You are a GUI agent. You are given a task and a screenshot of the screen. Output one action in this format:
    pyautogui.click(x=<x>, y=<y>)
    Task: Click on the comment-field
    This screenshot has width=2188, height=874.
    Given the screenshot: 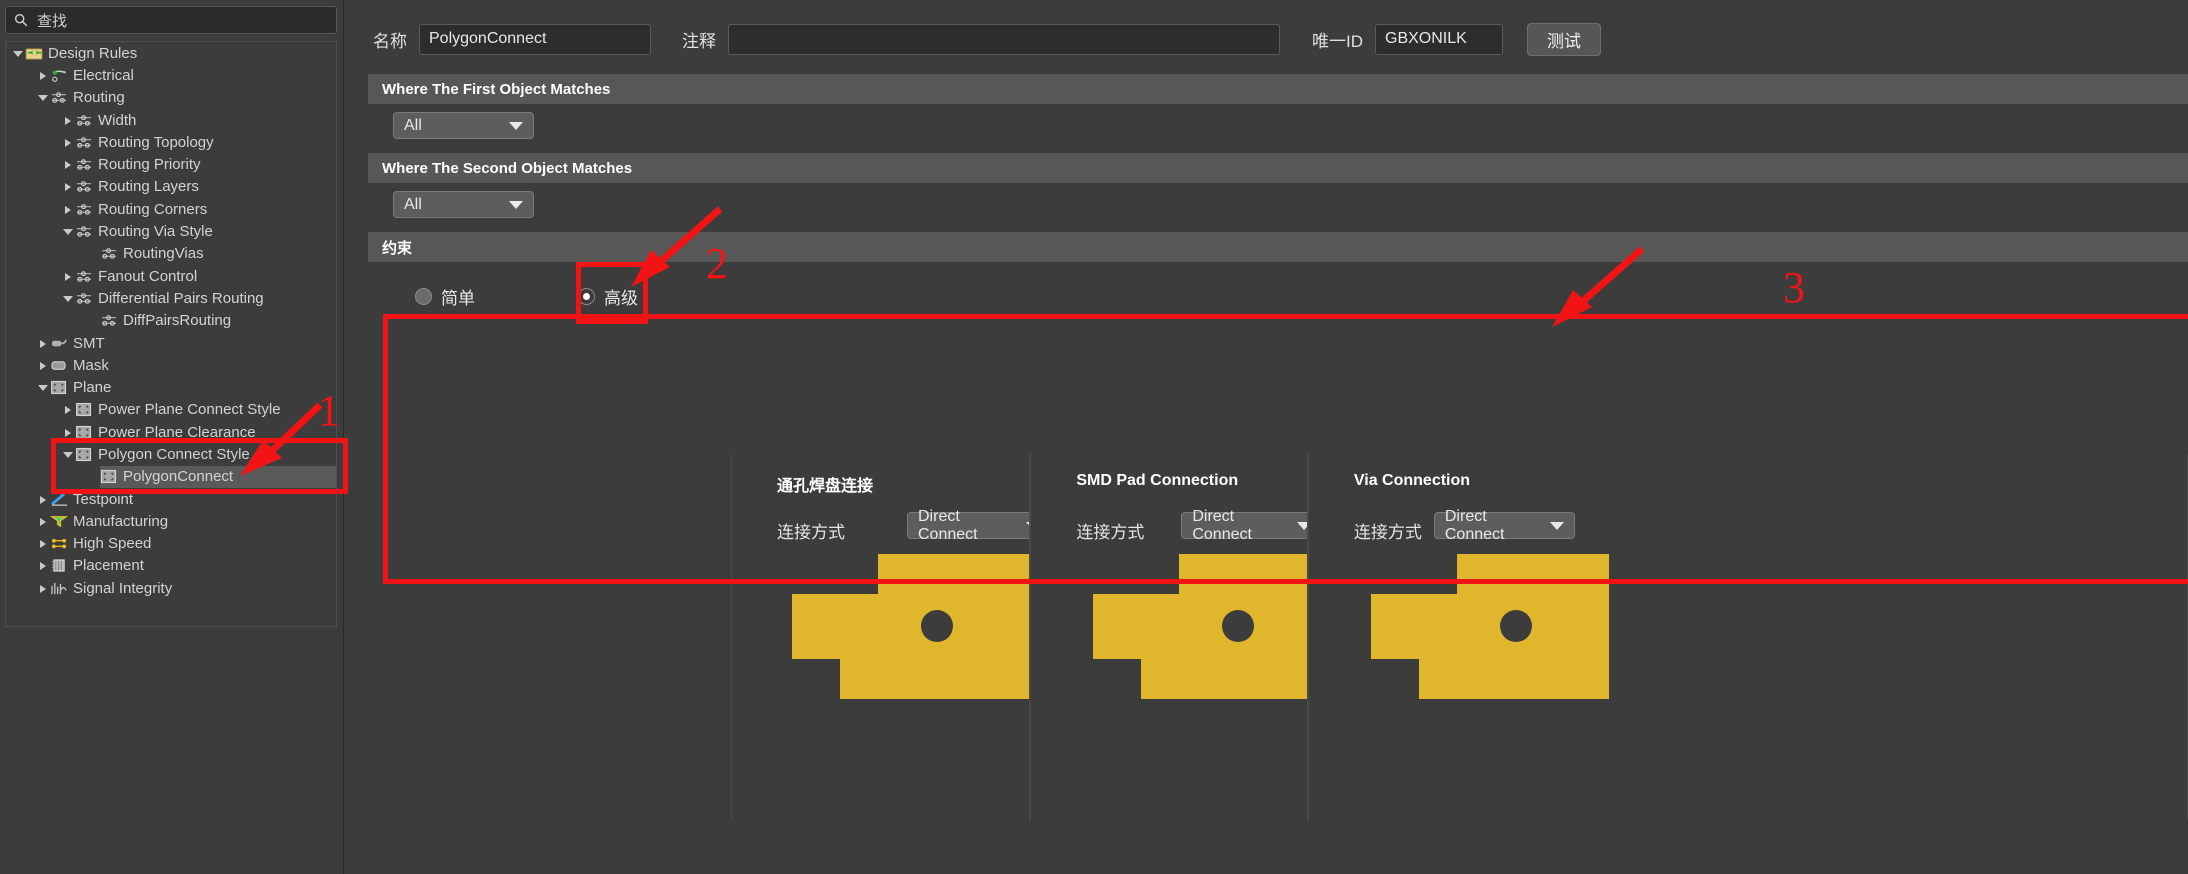 What is the action you would take?
    pyautogui.click(x=1004, y=39)
    